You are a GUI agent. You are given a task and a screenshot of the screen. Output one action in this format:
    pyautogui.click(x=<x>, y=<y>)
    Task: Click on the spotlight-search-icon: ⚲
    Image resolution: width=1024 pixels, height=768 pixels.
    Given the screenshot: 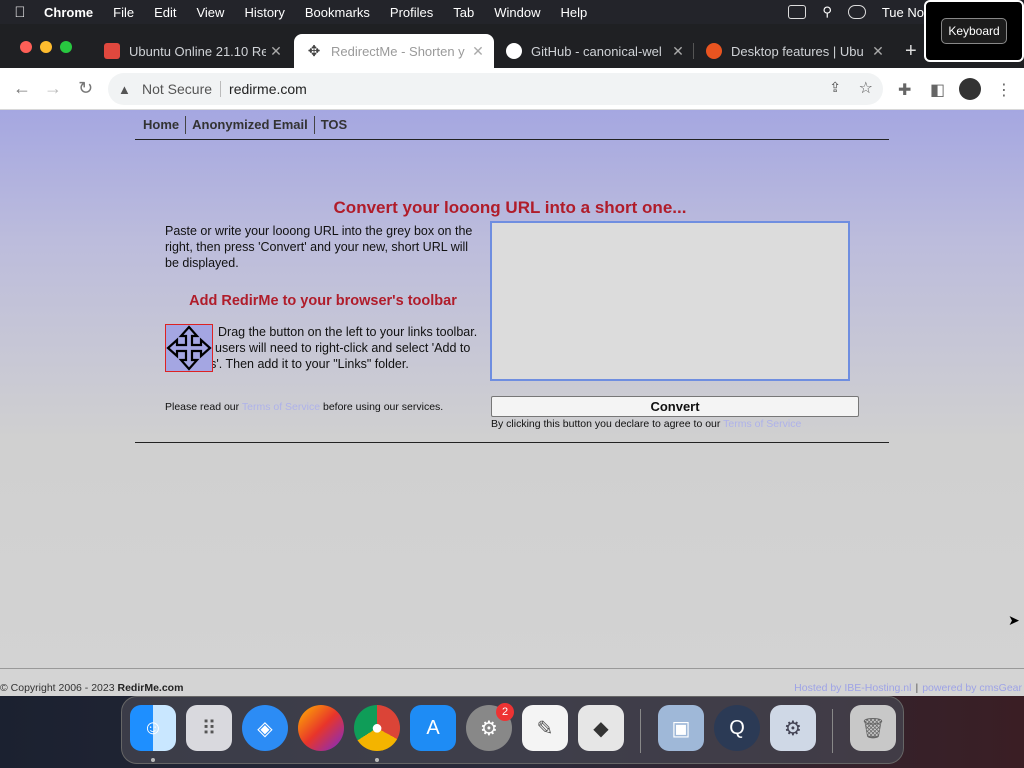 What is the action you would take?
    pyautogui.click(x=827, y=12)
    